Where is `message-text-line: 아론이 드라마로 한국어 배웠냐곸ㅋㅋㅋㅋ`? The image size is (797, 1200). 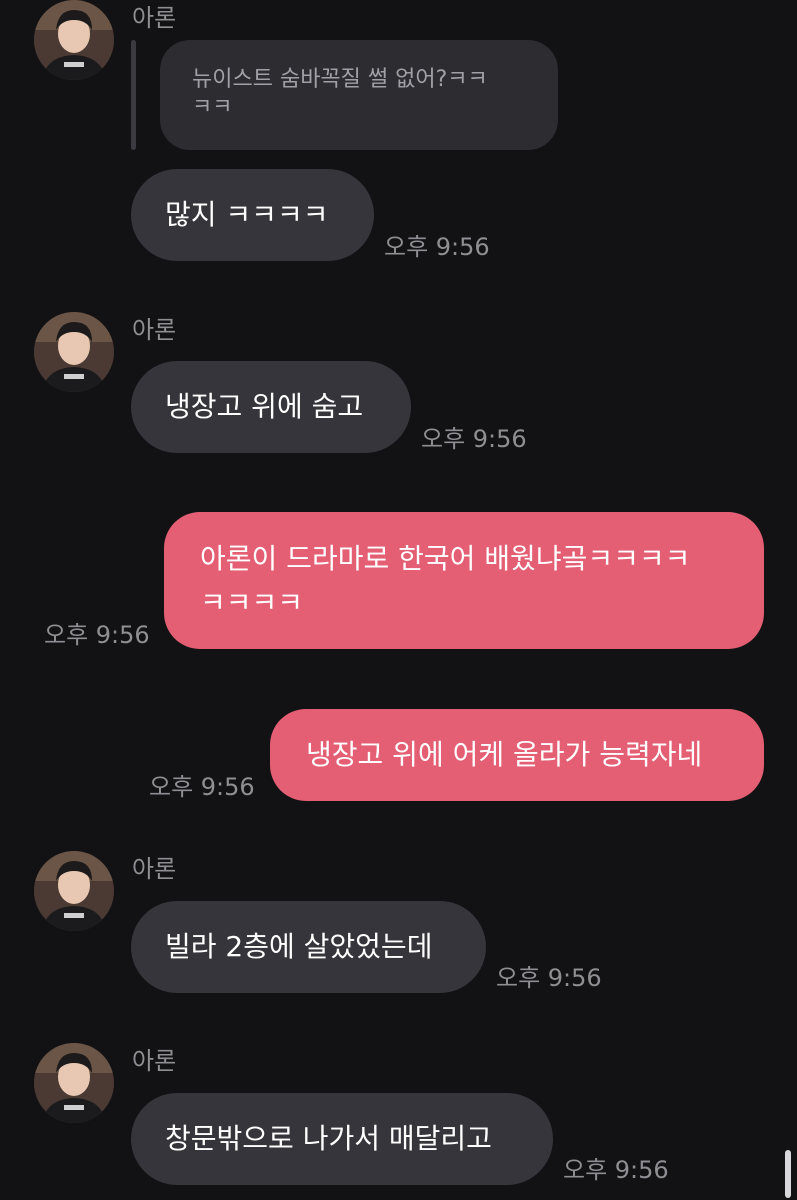
message-text-line: 아론이 드라마로 한국어 배웠냐곸ㅋㅋㅋㅋ is located at coordinates (445, 558).